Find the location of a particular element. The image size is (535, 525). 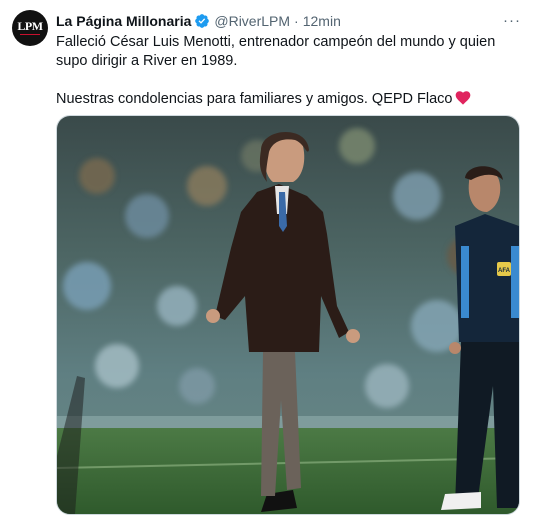

user-handle: @RiverLPM is located at coordinates (252, 21).